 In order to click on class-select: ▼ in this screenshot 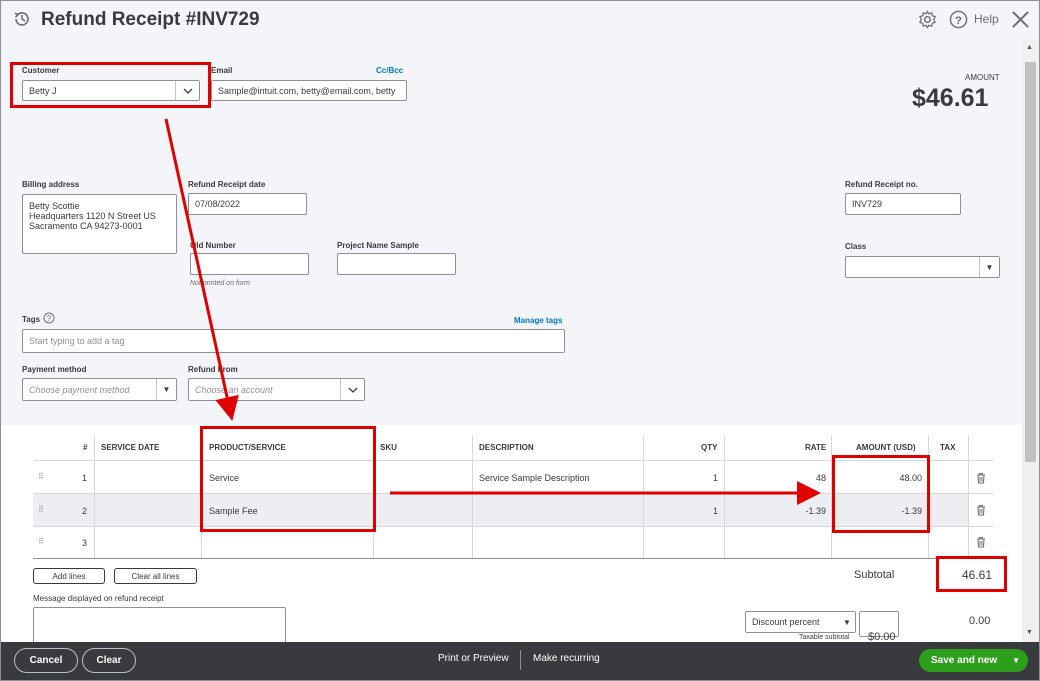, I will do `click(922, 267)`.